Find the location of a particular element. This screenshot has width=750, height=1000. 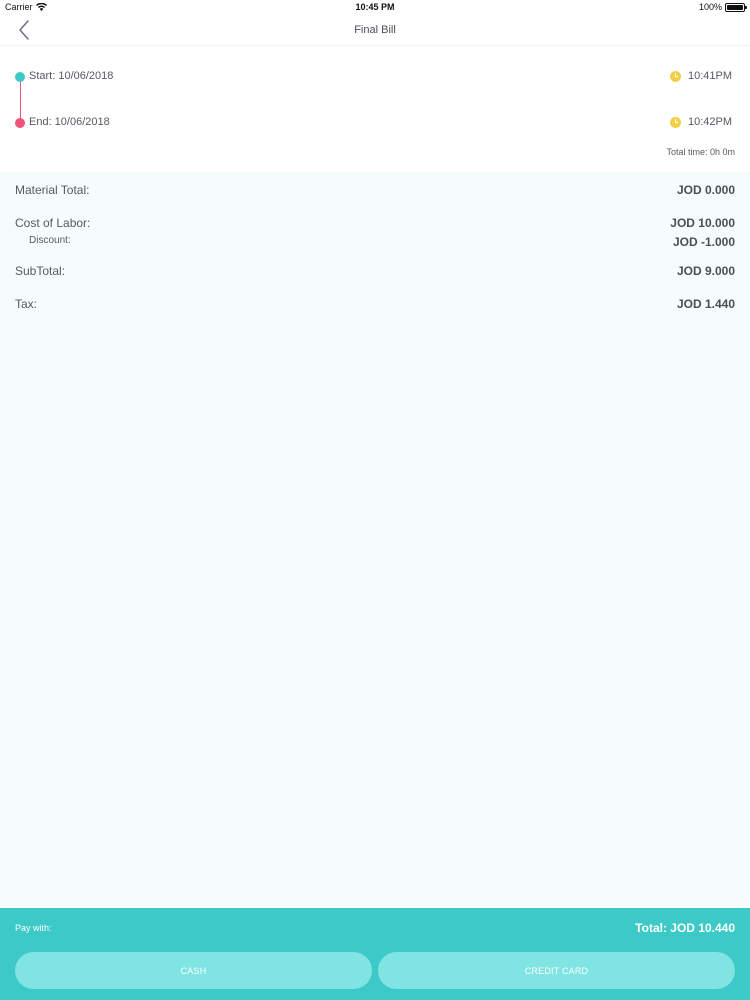

labor-cost-value: JOD 10.000 is located at coordinates (702, 223).